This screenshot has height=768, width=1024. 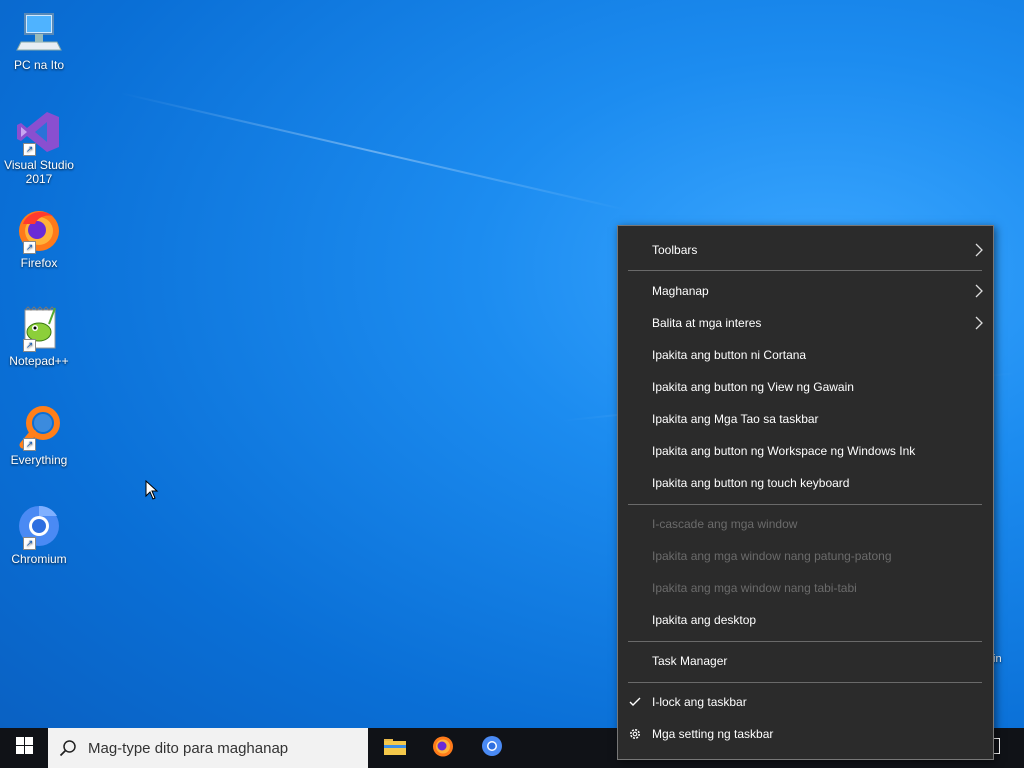 What do you see at coordinates (805, 323) in the screenshot?
I see `menu-item-news-interests: Balita at mga interes` at bounding box center [805, 323].